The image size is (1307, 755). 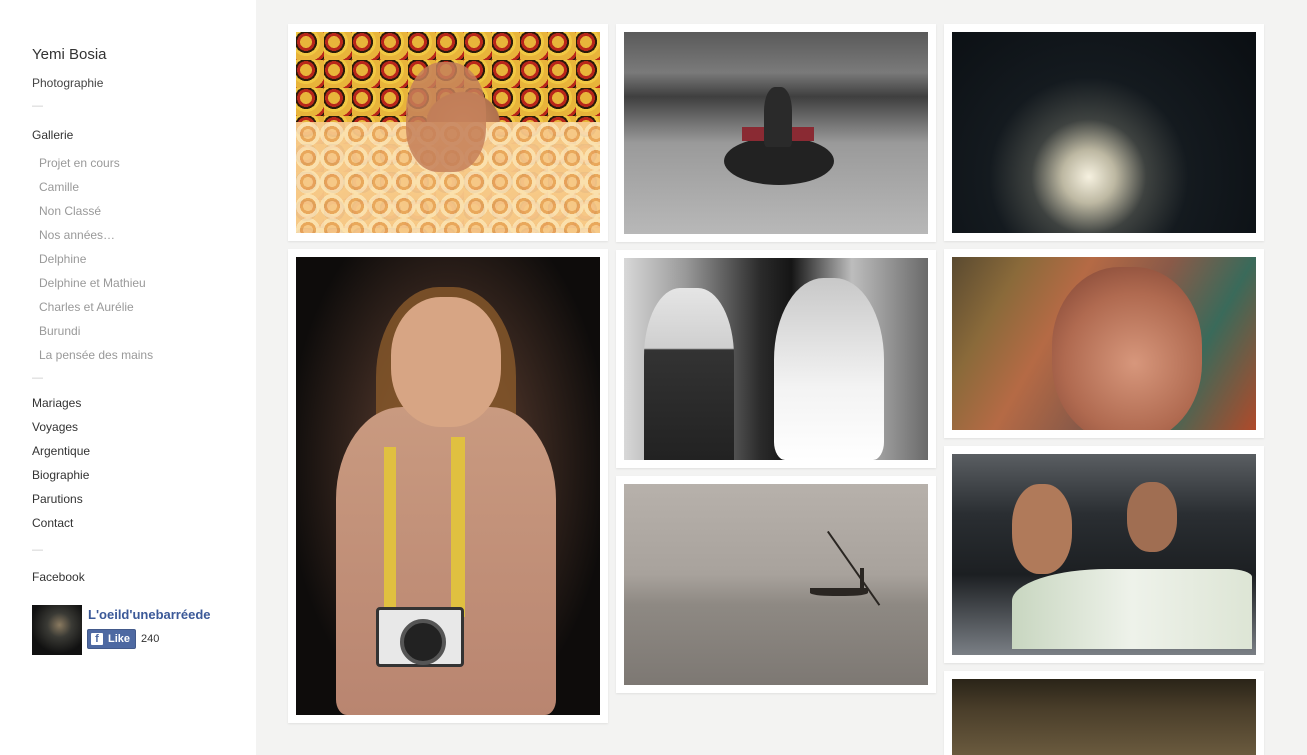 What do you see at coordinates (55, 427) in the screenshot?
I see `nav-voyages: Voyages` at bounding box center [55, 427].